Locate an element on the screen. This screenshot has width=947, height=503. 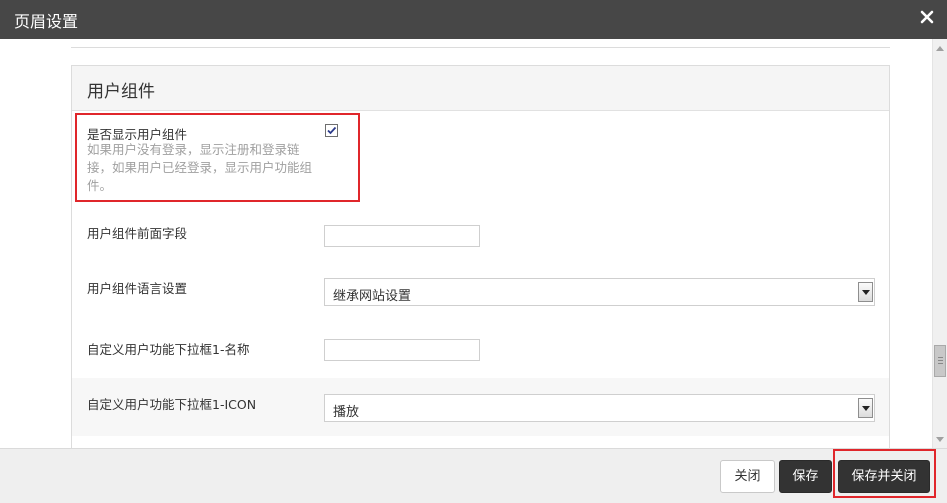
close-button: 关闭 is located at coordinates (747, 476).